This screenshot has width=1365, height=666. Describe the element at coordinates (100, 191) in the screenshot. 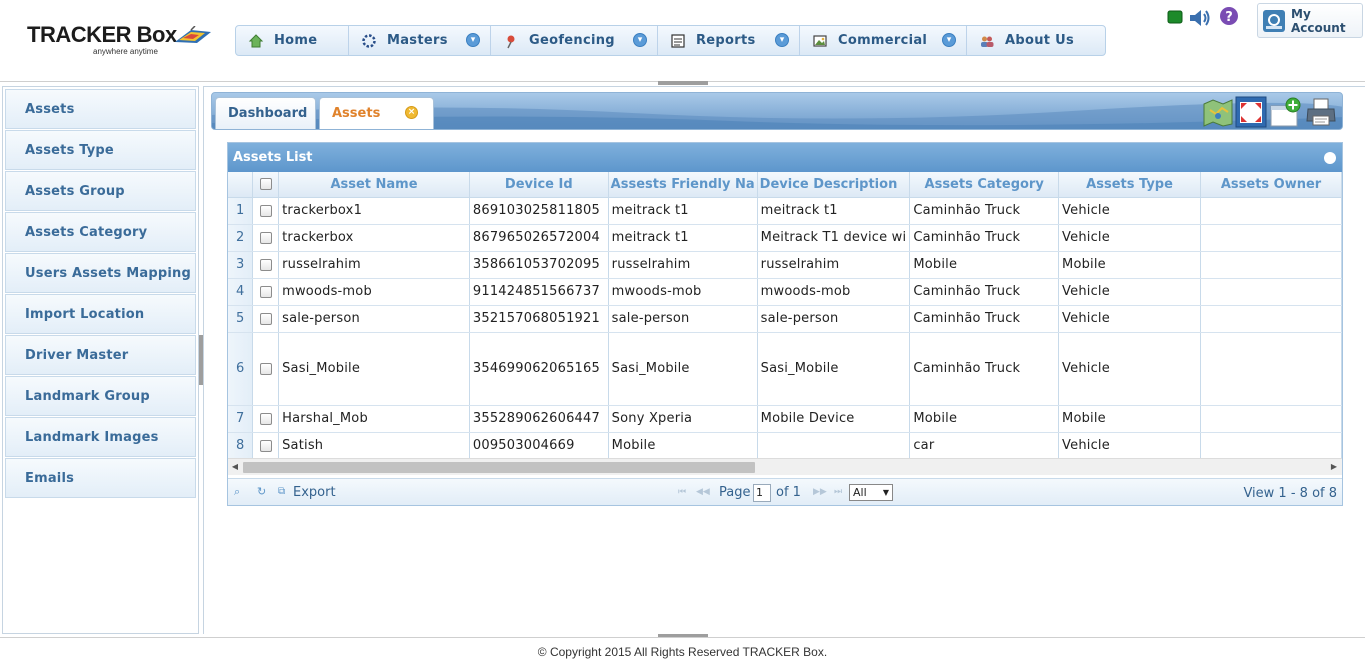

I see `sidebar-item-assets-group: Assets Group` at that location.